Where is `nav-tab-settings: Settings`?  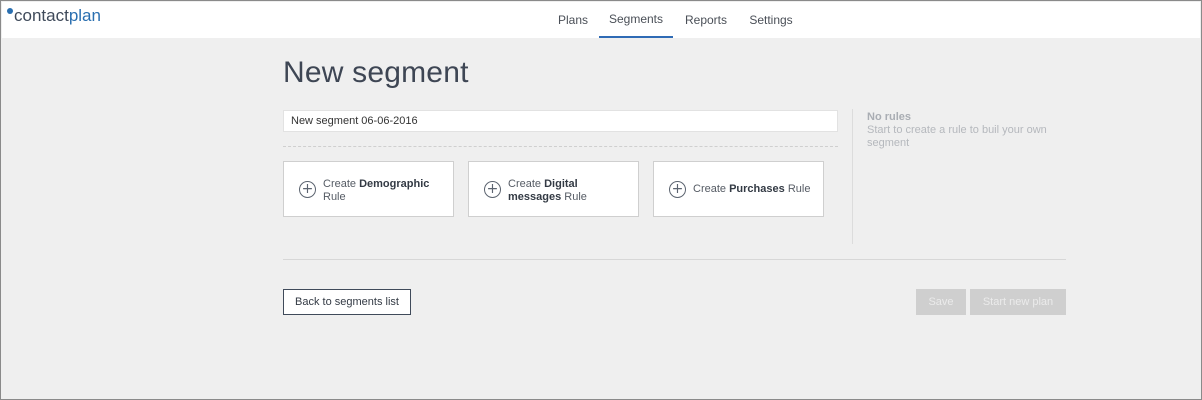
nav-tab-settings: Settings is located at coordinates (771, 20).